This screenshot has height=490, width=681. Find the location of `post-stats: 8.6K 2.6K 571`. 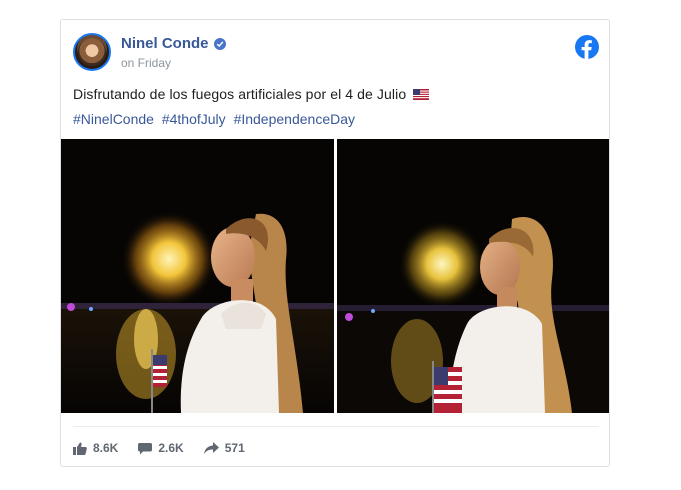

post-stats: 8.6K 2.6K 571 is located at coordinates (336, 440).